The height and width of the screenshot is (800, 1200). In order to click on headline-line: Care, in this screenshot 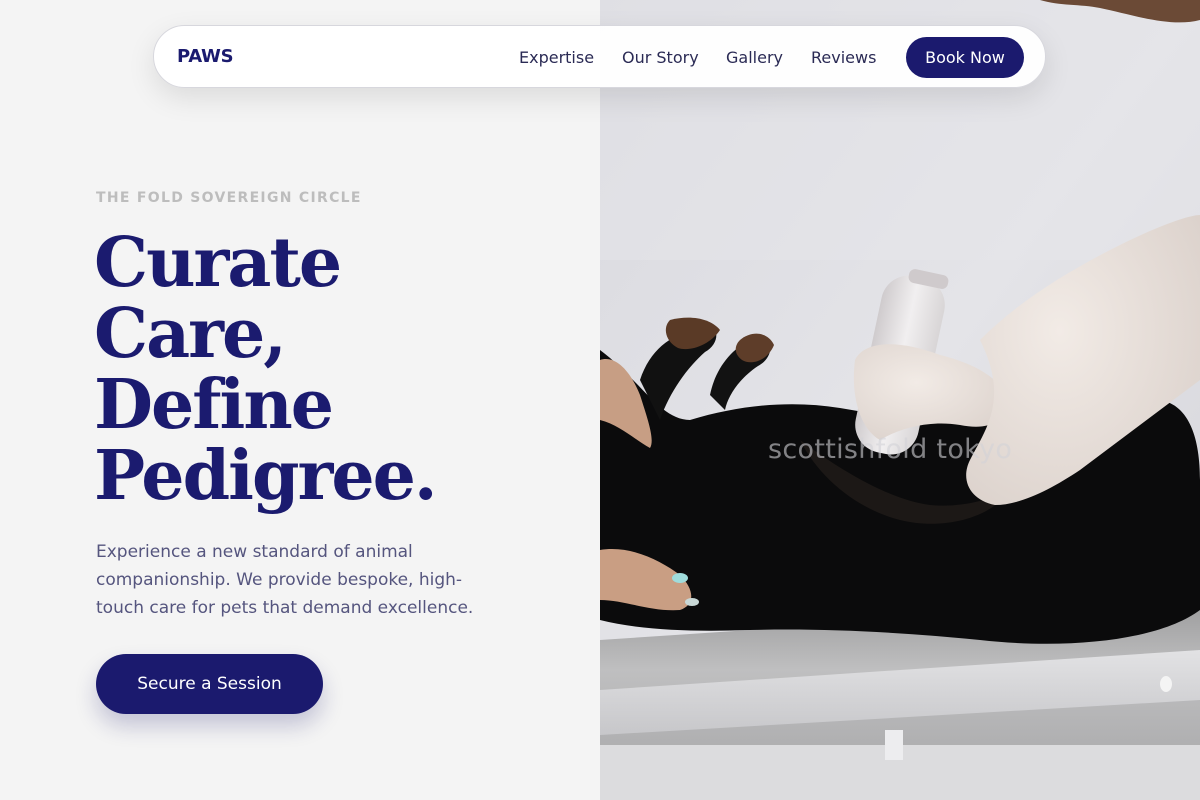, I will do `click(190, 334)`.